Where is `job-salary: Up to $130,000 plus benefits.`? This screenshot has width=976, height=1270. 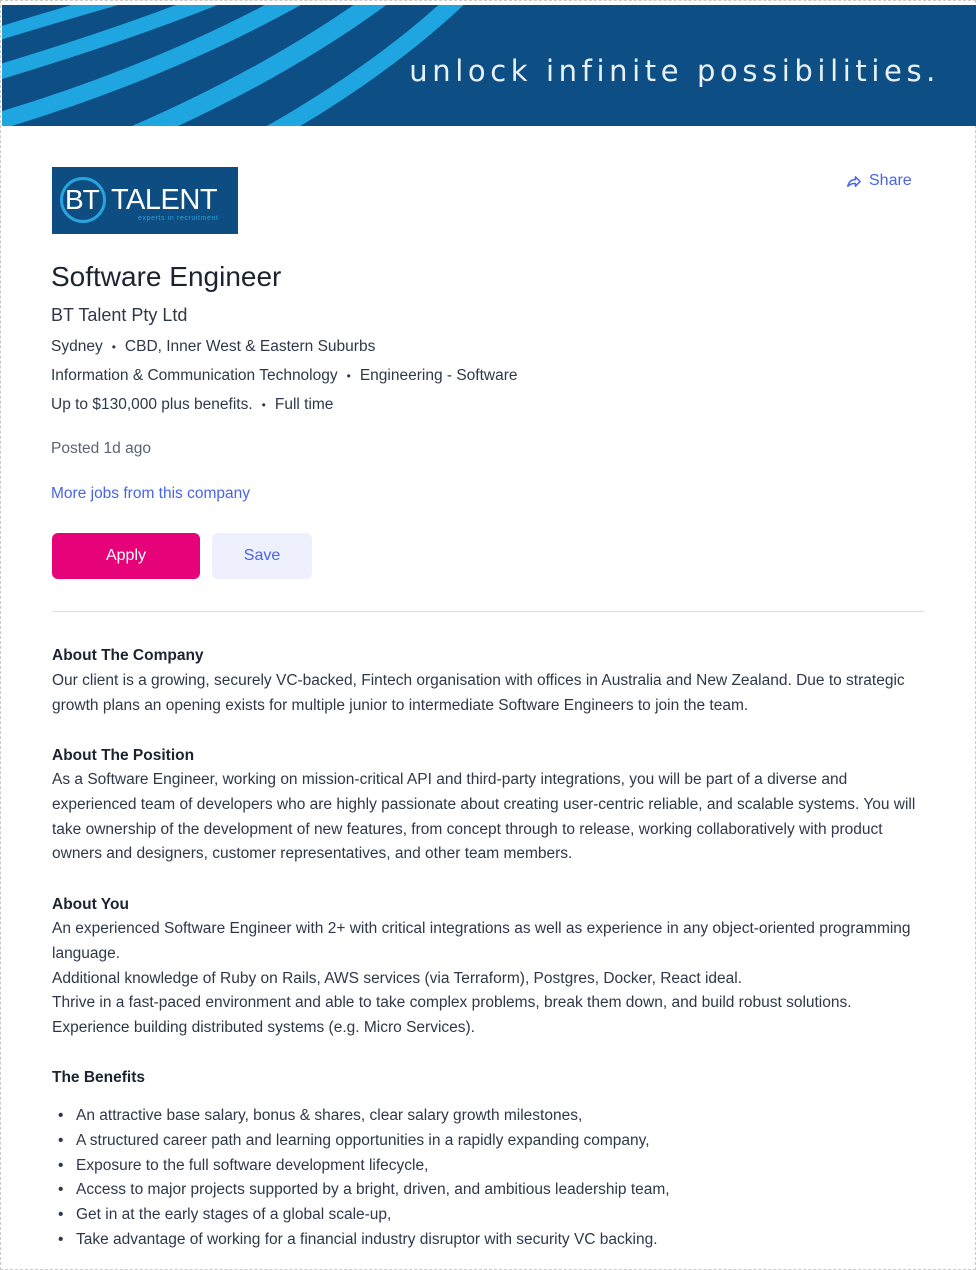 job-salary: Up to $130,000 plus benefits. is located at coordinates (152, 404).